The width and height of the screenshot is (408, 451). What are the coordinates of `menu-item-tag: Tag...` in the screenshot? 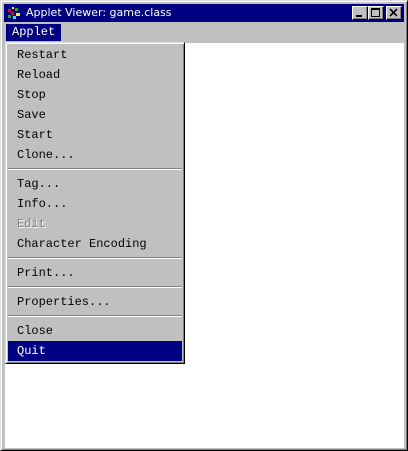 It's located at (95, 184).